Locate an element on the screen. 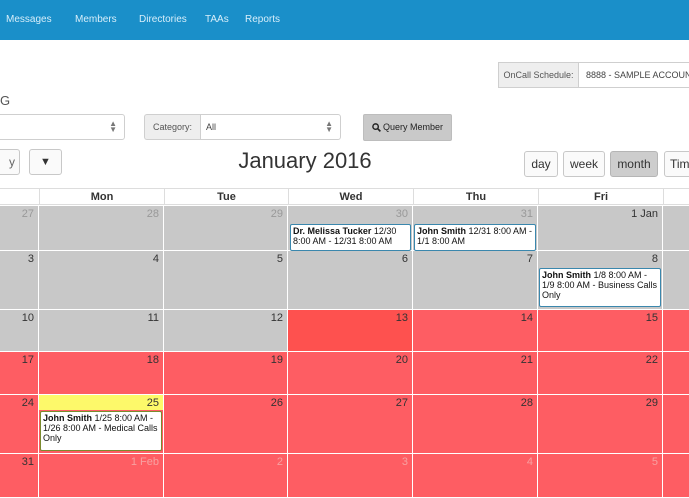  page-heading-fragment: G is located at coordinates (5, 100).